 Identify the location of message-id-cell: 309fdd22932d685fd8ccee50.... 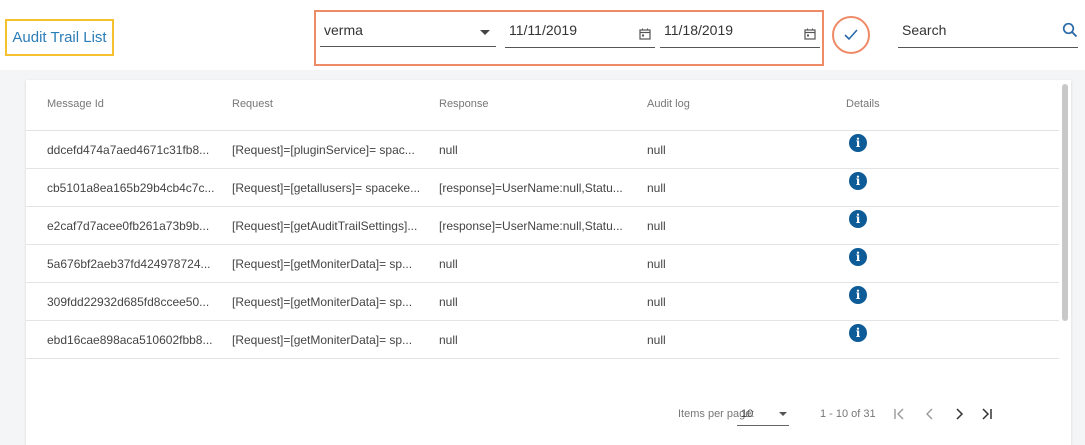
(128, 302).